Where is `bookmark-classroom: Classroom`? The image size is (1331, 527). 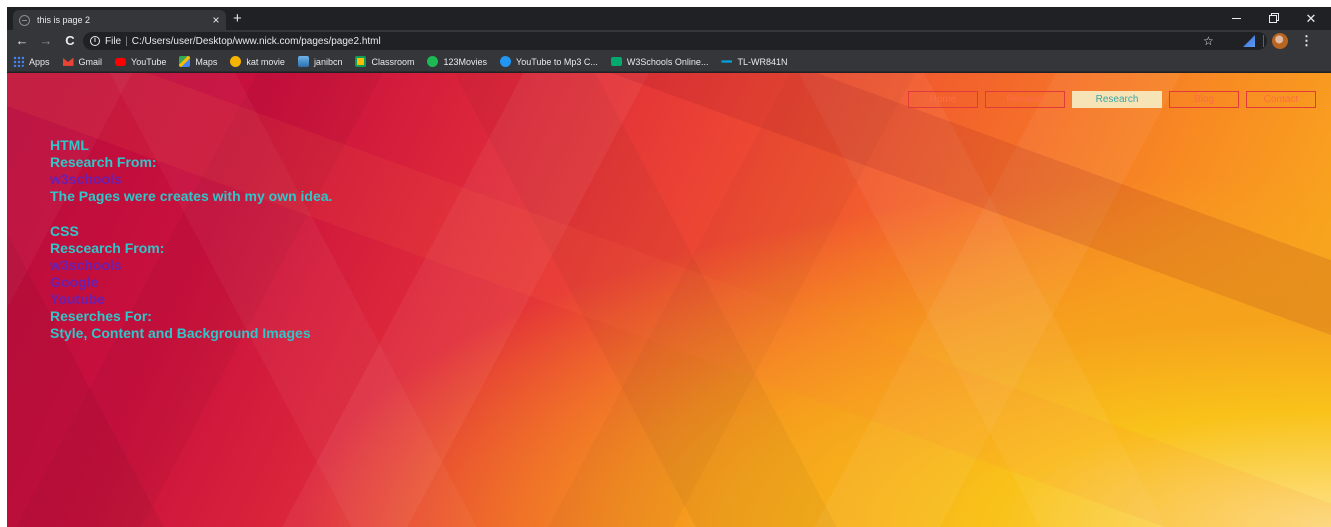 bookmark-classroom: Classroom is located at coordinates (384, 61).